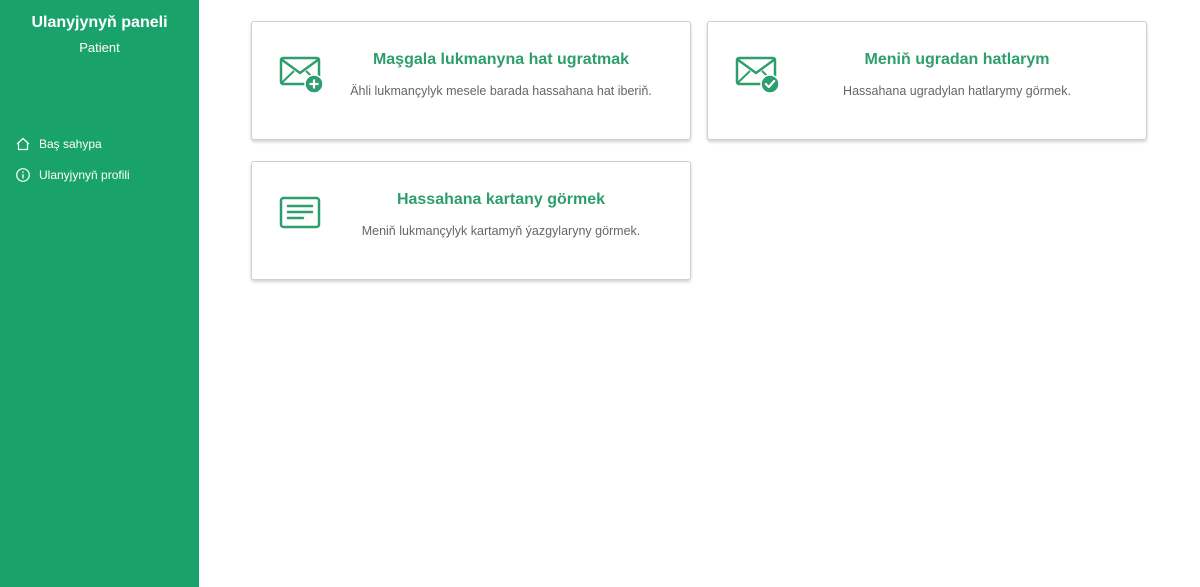 The height and width of the screenshot is (587, 1200). Describe the element at coordinates (501, 59) in the screenshot. I see `card-title: Maşgala lukmanyna hat ugratmak` at that location.